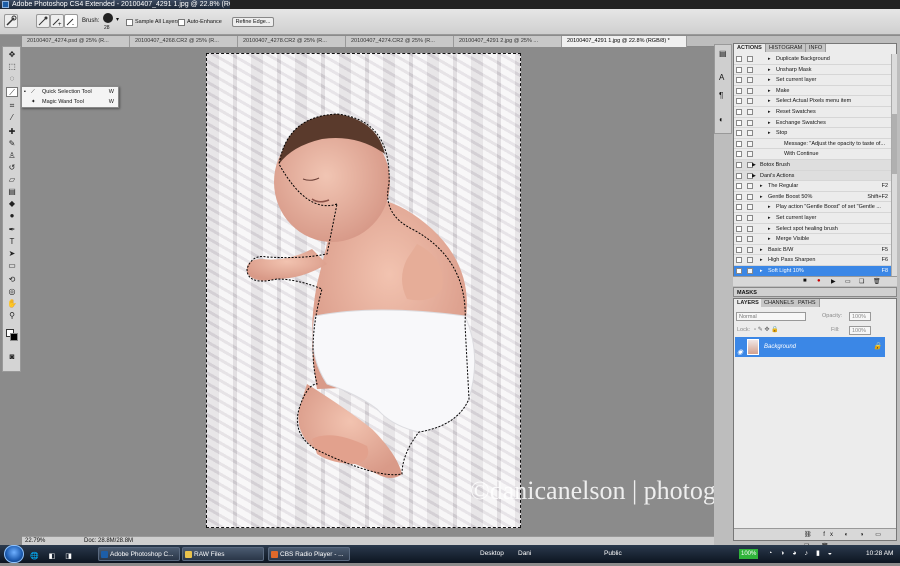 The width and height of the screenshot is (900, 566). Describe the element at coordinates (810, 347) in the screenshot. I see `layer-row-background: ◉ Background 🔒` at that location.